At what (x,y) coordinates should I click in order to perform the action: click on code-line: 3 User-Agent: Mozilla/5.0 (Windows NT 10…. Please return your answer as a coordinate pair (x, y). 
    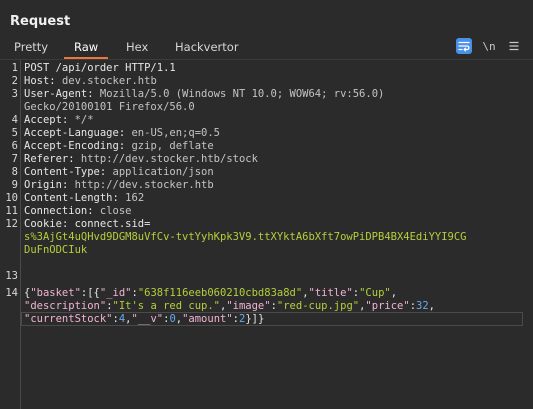
    Looking at the image, I should click on (266, 94).